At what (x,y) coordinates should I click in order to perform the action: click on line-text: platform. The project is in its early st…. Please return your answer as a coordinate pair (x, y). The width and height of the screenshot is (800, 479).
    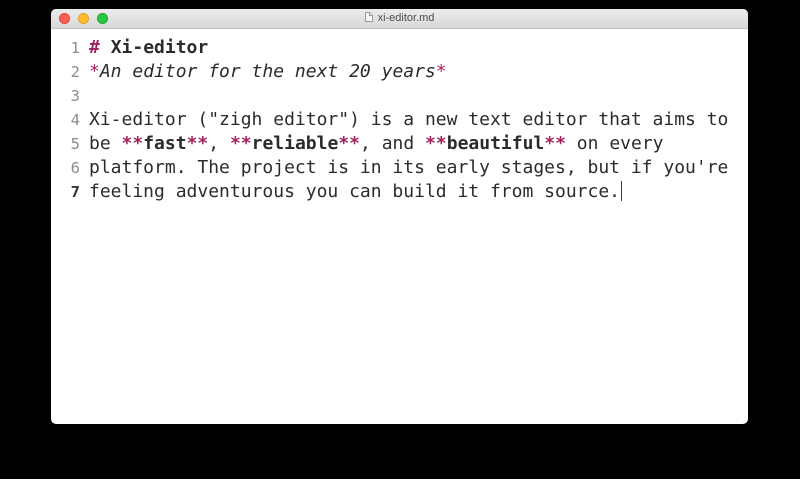
    Looking at the image, I should click on (408, 168).